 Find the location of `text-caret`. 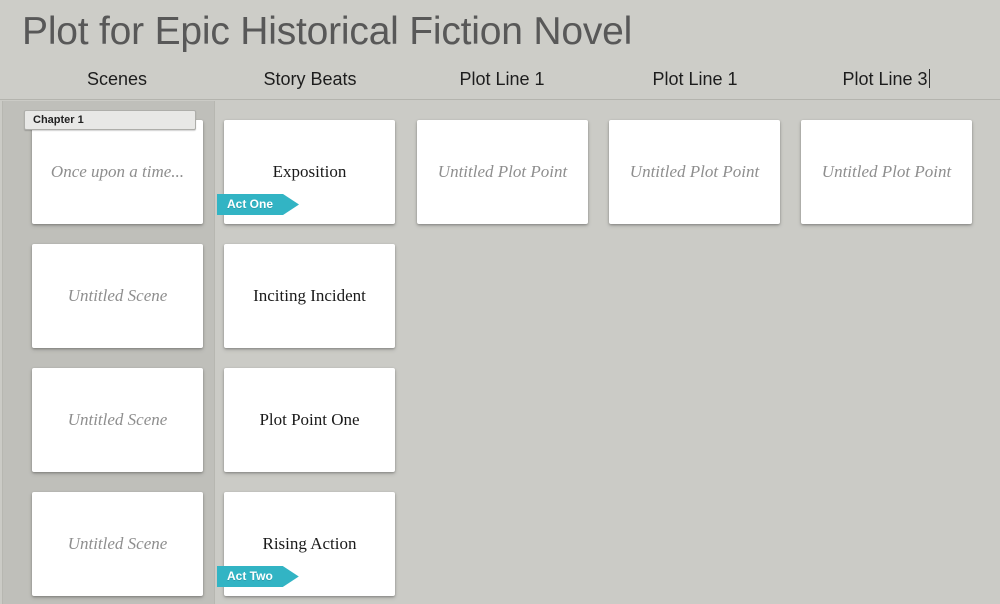

text-caret is located at coordinates (929, 78).